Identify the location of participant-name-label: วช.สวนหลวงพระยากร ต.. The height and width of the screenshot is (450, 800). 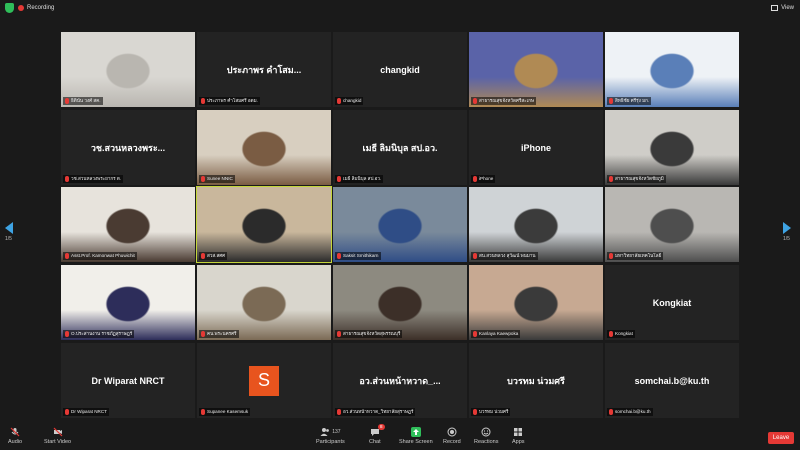
(93, 179).